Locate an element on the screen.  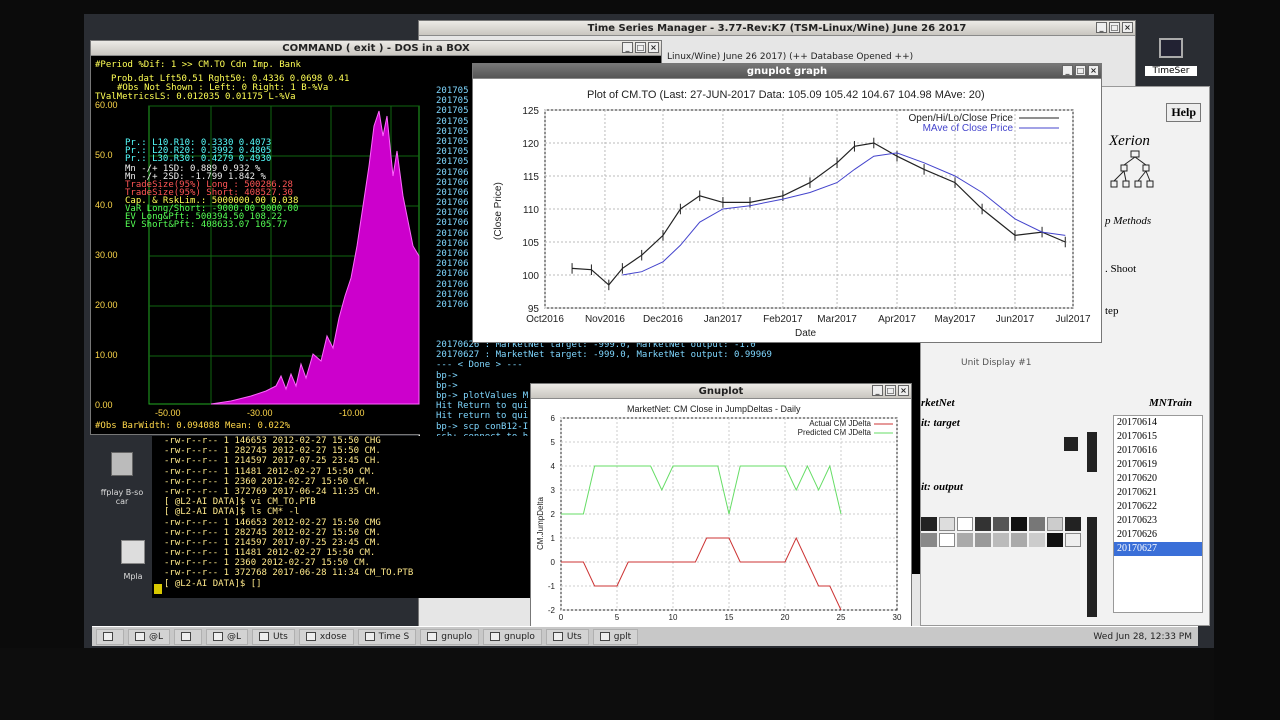
y-axis-label: (Close Price) is located at coordinates (498, 211).